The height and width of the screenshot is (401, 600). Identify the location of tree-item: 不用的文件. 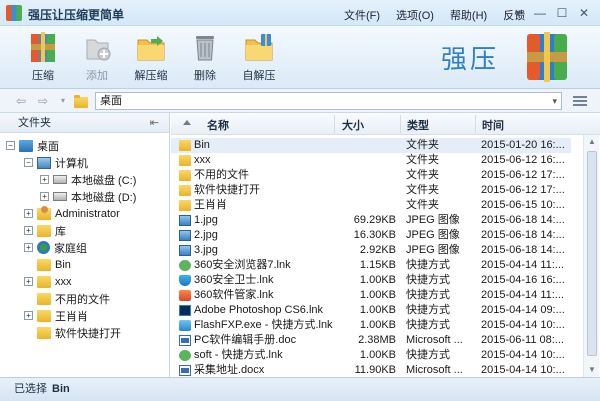
(67, 298).